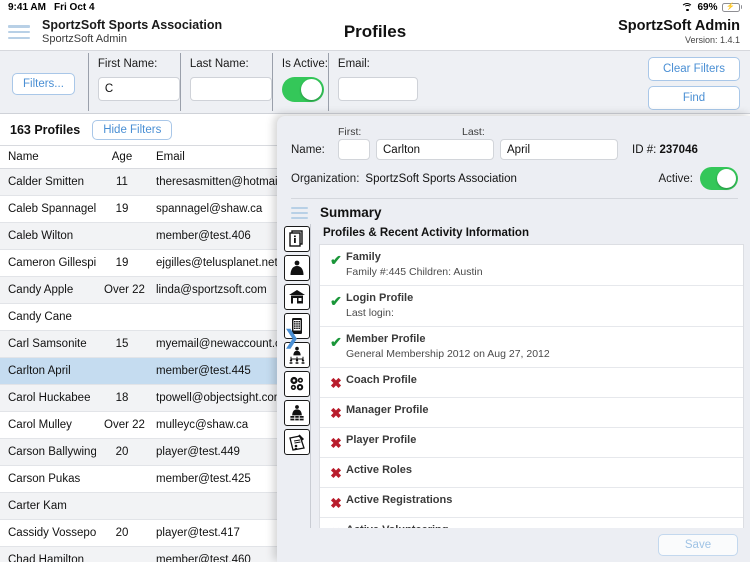 The image size is (750, 562). Describe the element at coordinates (299, 212) in the screenshot. I see `panel-hamburger-menu-icon` at that location.